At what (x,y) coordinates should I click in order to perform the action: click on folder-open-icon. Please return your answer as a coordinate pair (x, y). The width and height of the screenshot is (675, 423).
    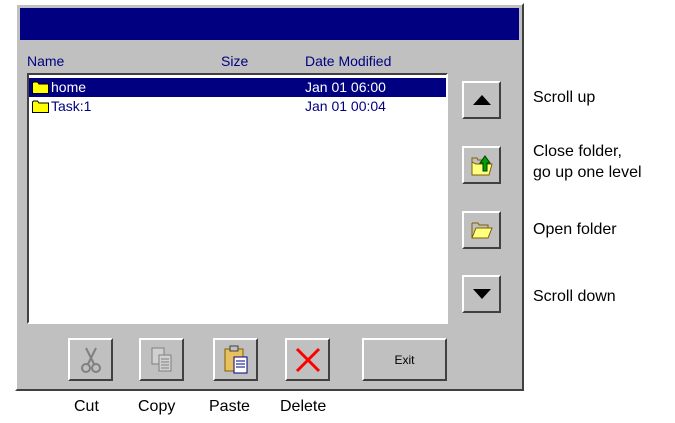
    Looking at the image, I should click on (482, 230).